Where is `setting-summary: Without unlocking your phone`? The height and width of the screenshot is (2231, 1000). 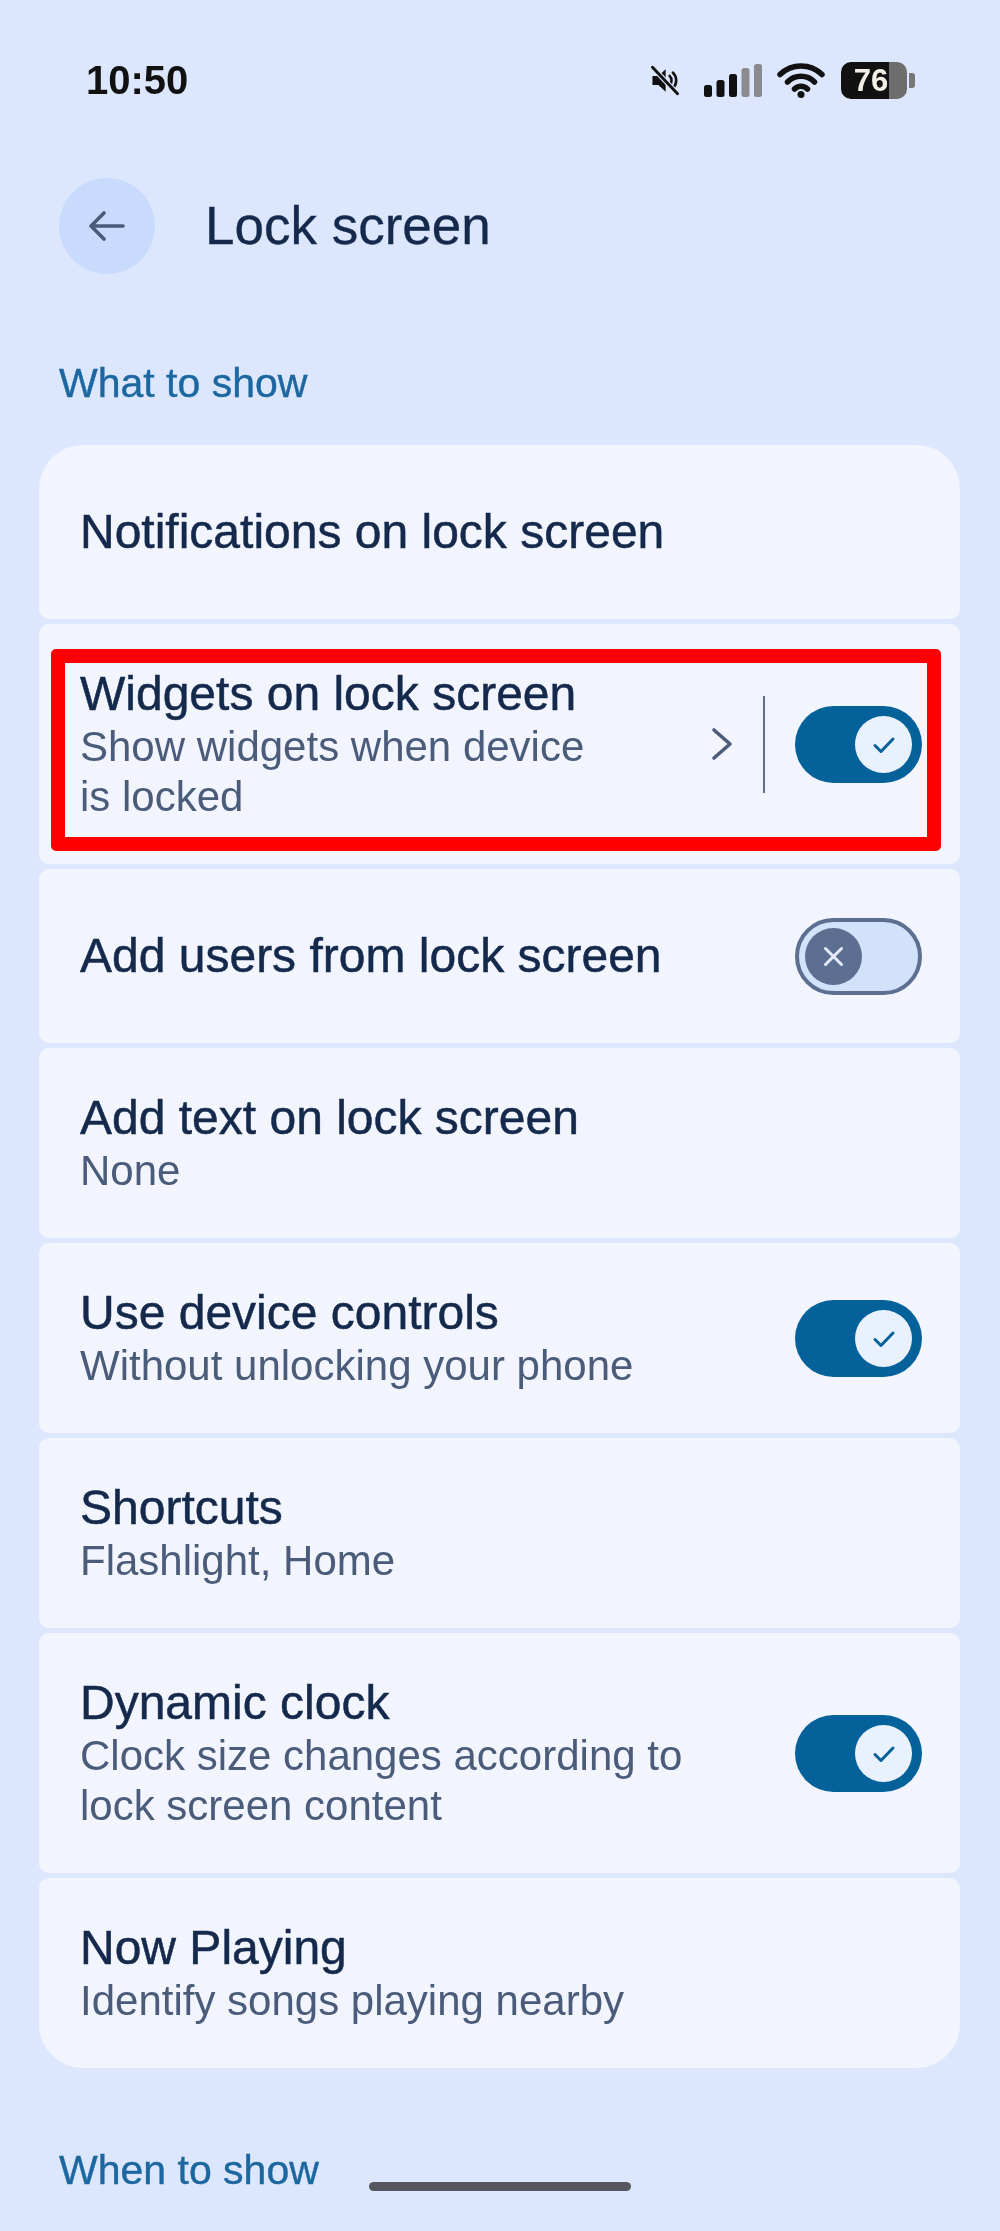 setting-summary: Without unlocking your phone is located at coordinates (357, 1366).